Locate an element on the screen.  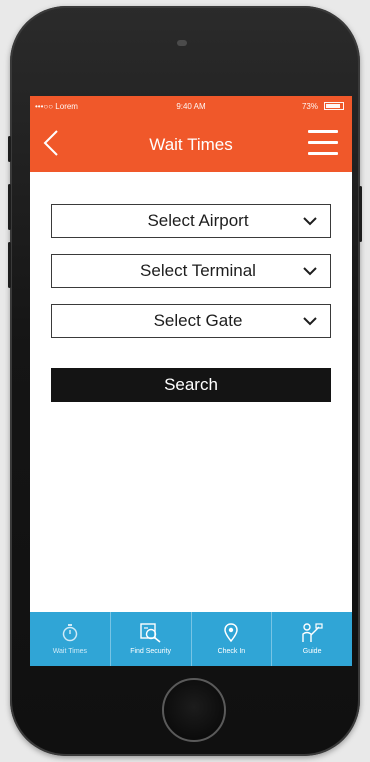
tab-label: Check In is located at coordinates (231, 651).